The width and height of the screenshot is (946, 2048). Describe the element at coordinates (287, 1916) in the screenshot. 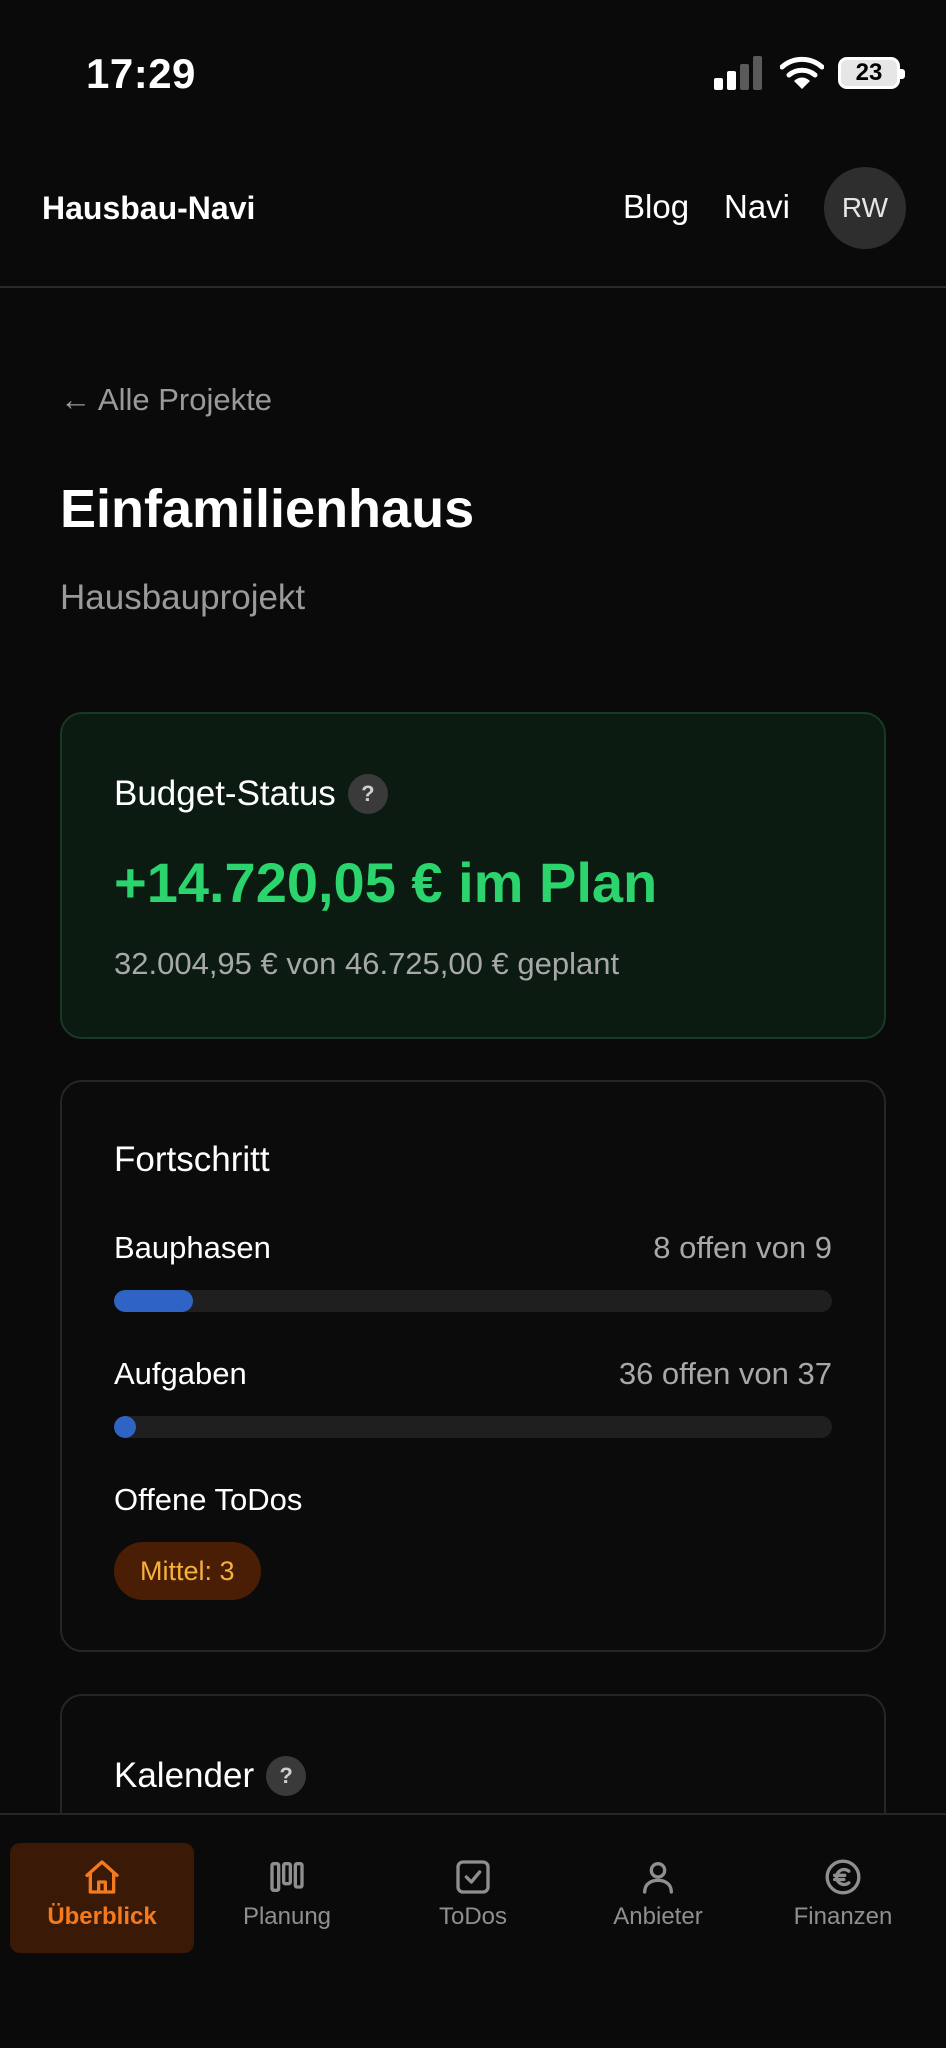

I see `tab-label: Planung` at that location.